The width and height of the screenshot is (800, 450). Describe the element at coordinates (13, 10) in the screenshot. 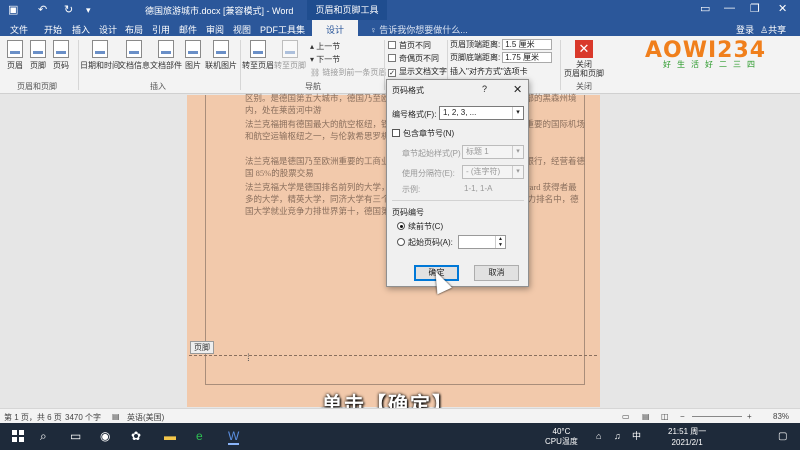

I see `save-icon: ▣` at that location.